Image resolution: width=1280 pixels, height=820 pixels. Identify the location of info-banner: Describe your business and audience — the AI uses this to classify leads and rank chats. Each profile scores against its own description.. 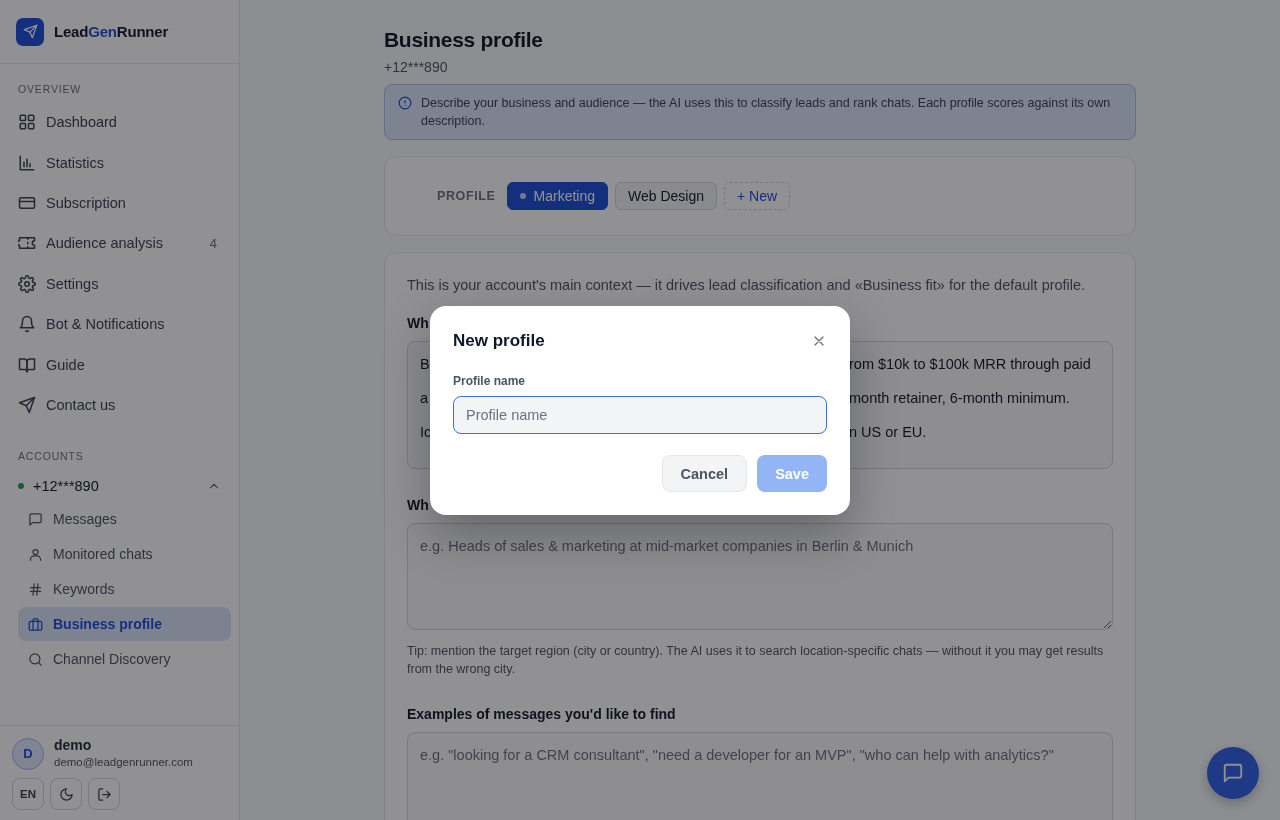
(760, 112).